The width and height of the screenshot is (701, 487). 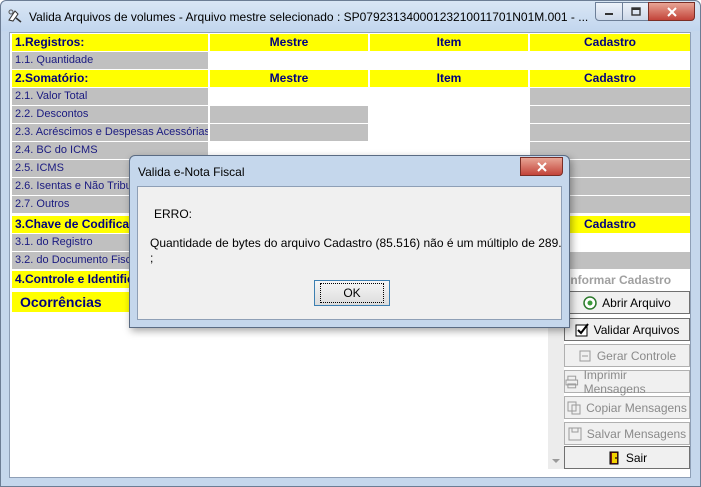 I want to click on minimize-icon, so click(x=609, y=13).